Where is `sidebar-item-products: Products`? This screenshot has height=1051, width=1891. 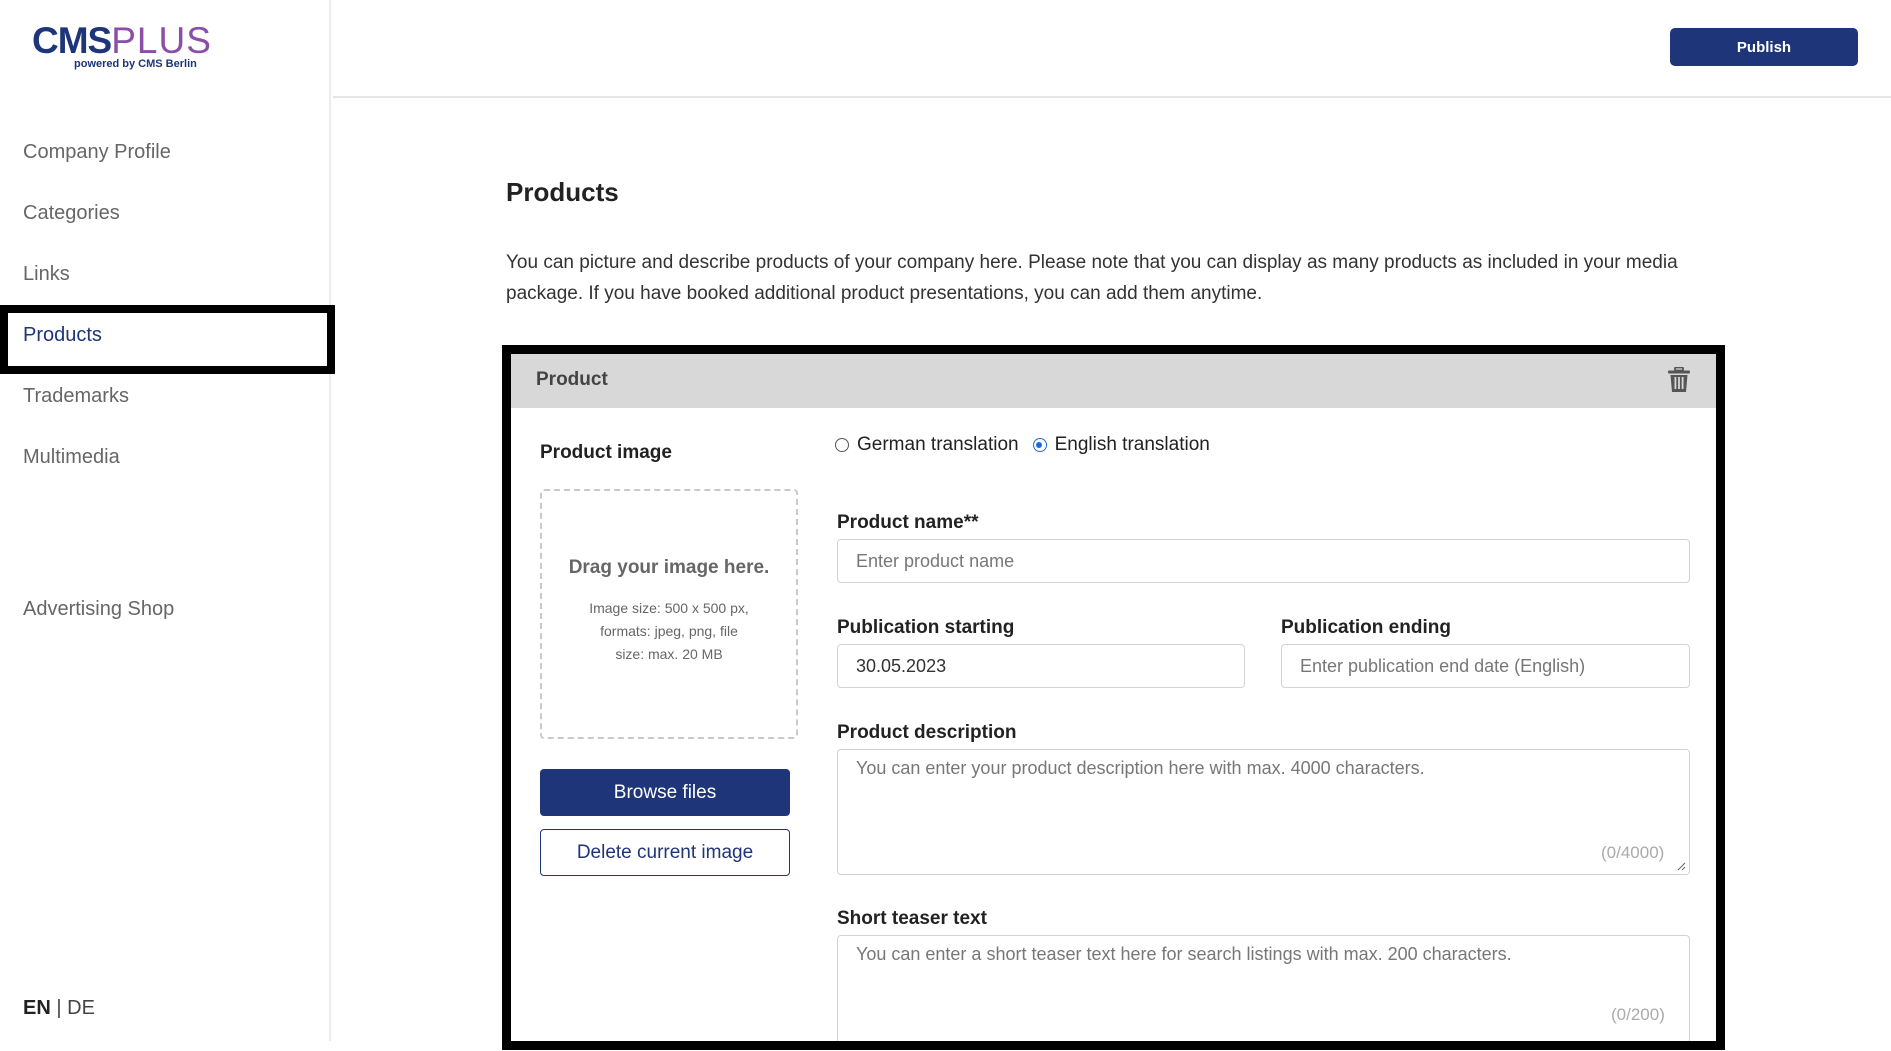
sidebar-item-products: Products is located at coordinates (167, 339).